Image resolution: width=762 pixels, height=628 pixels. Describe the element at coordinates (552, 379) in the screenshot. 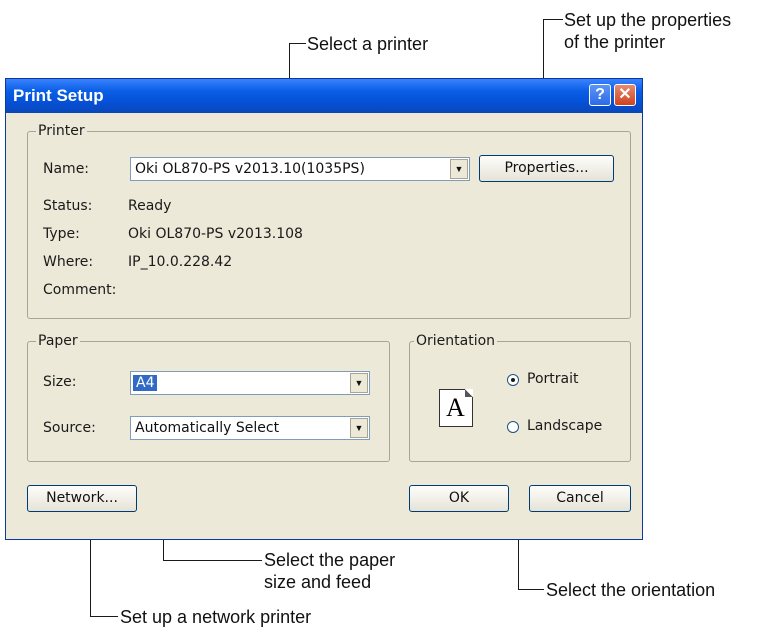

I see `portrait-label: Portrait` at that location.